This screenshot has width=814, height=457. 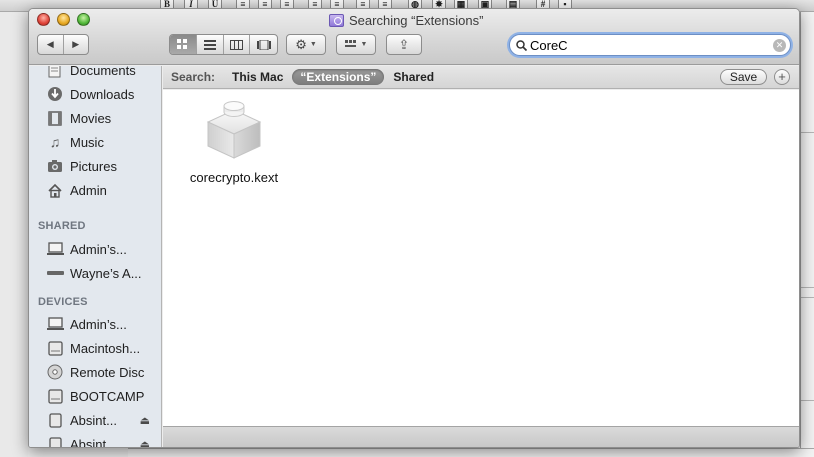 I want to click on forward-arrow-icon: ▶, so click(x=76, y=44).